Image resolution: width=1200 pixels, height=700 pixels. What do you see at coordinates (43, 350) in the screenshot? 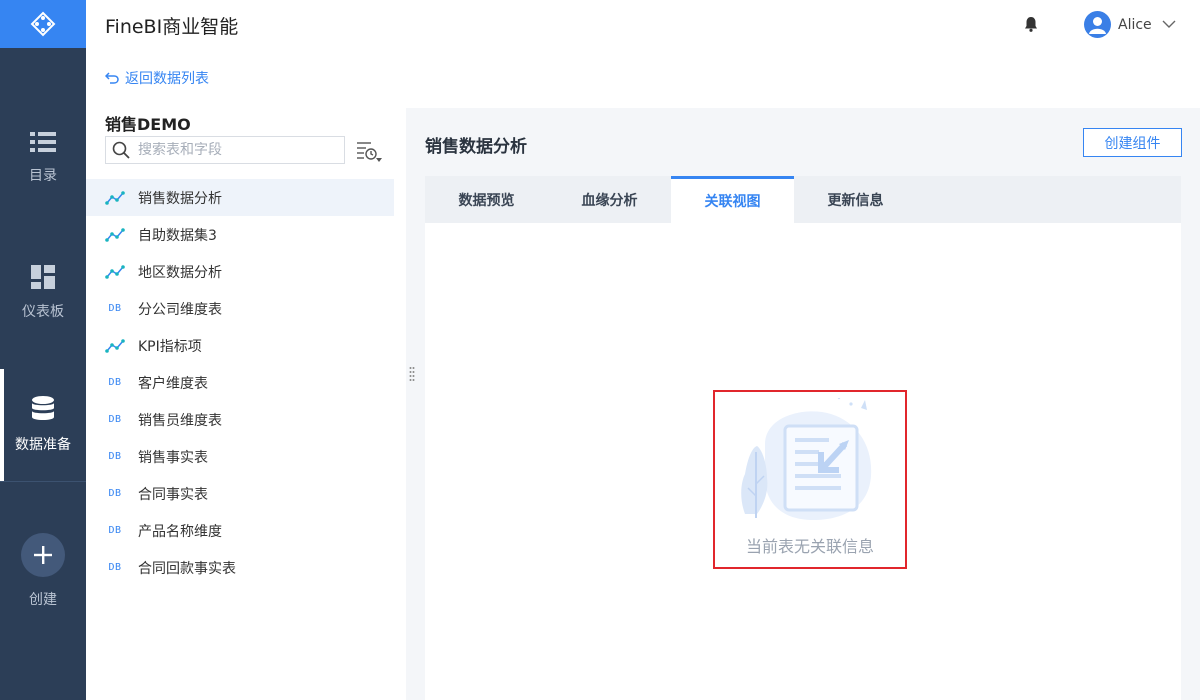
I see `left-nav: 目录 仪表板 数据准备 创建` at bounding box center [43, 350].